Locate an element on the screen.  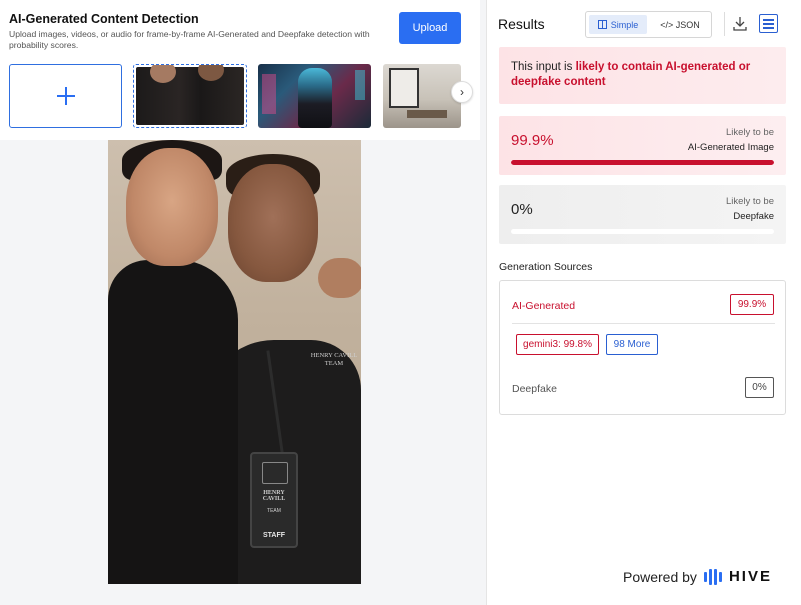
ai-score-value: 99.9% is located at coordinates (532, 140).